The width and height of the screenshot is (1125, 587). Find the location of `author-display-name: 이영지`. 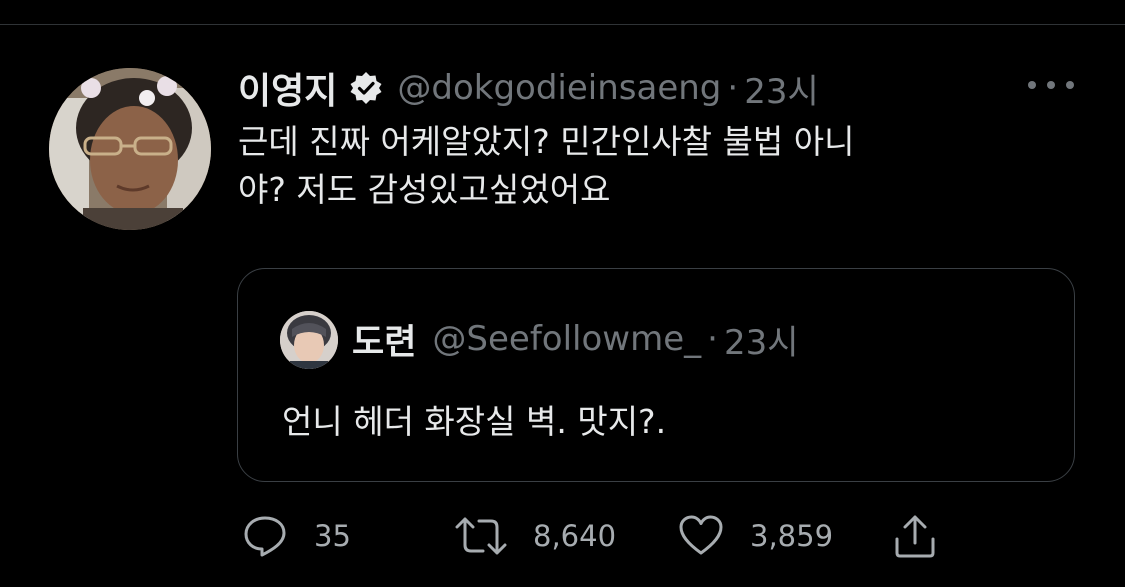

author-display-name: 이영지 is located at coordinates (287, 88).